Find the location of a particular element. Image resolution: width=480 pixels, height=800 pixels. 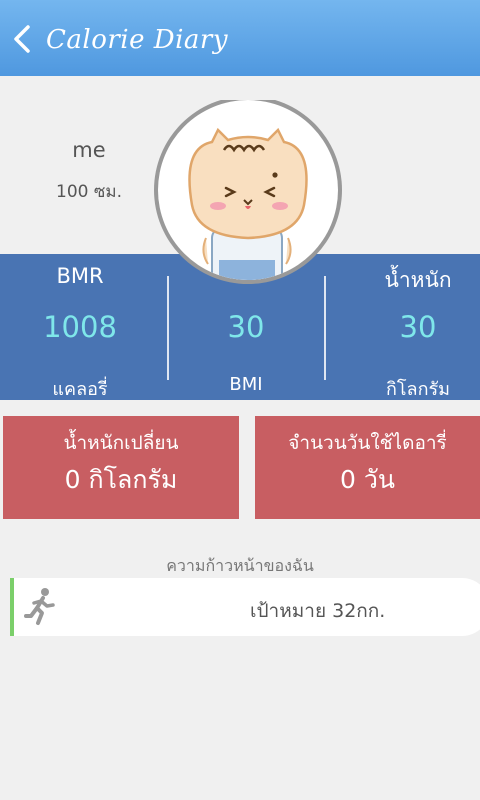

bmi-label: BMI is located at coordinates (246, 384).